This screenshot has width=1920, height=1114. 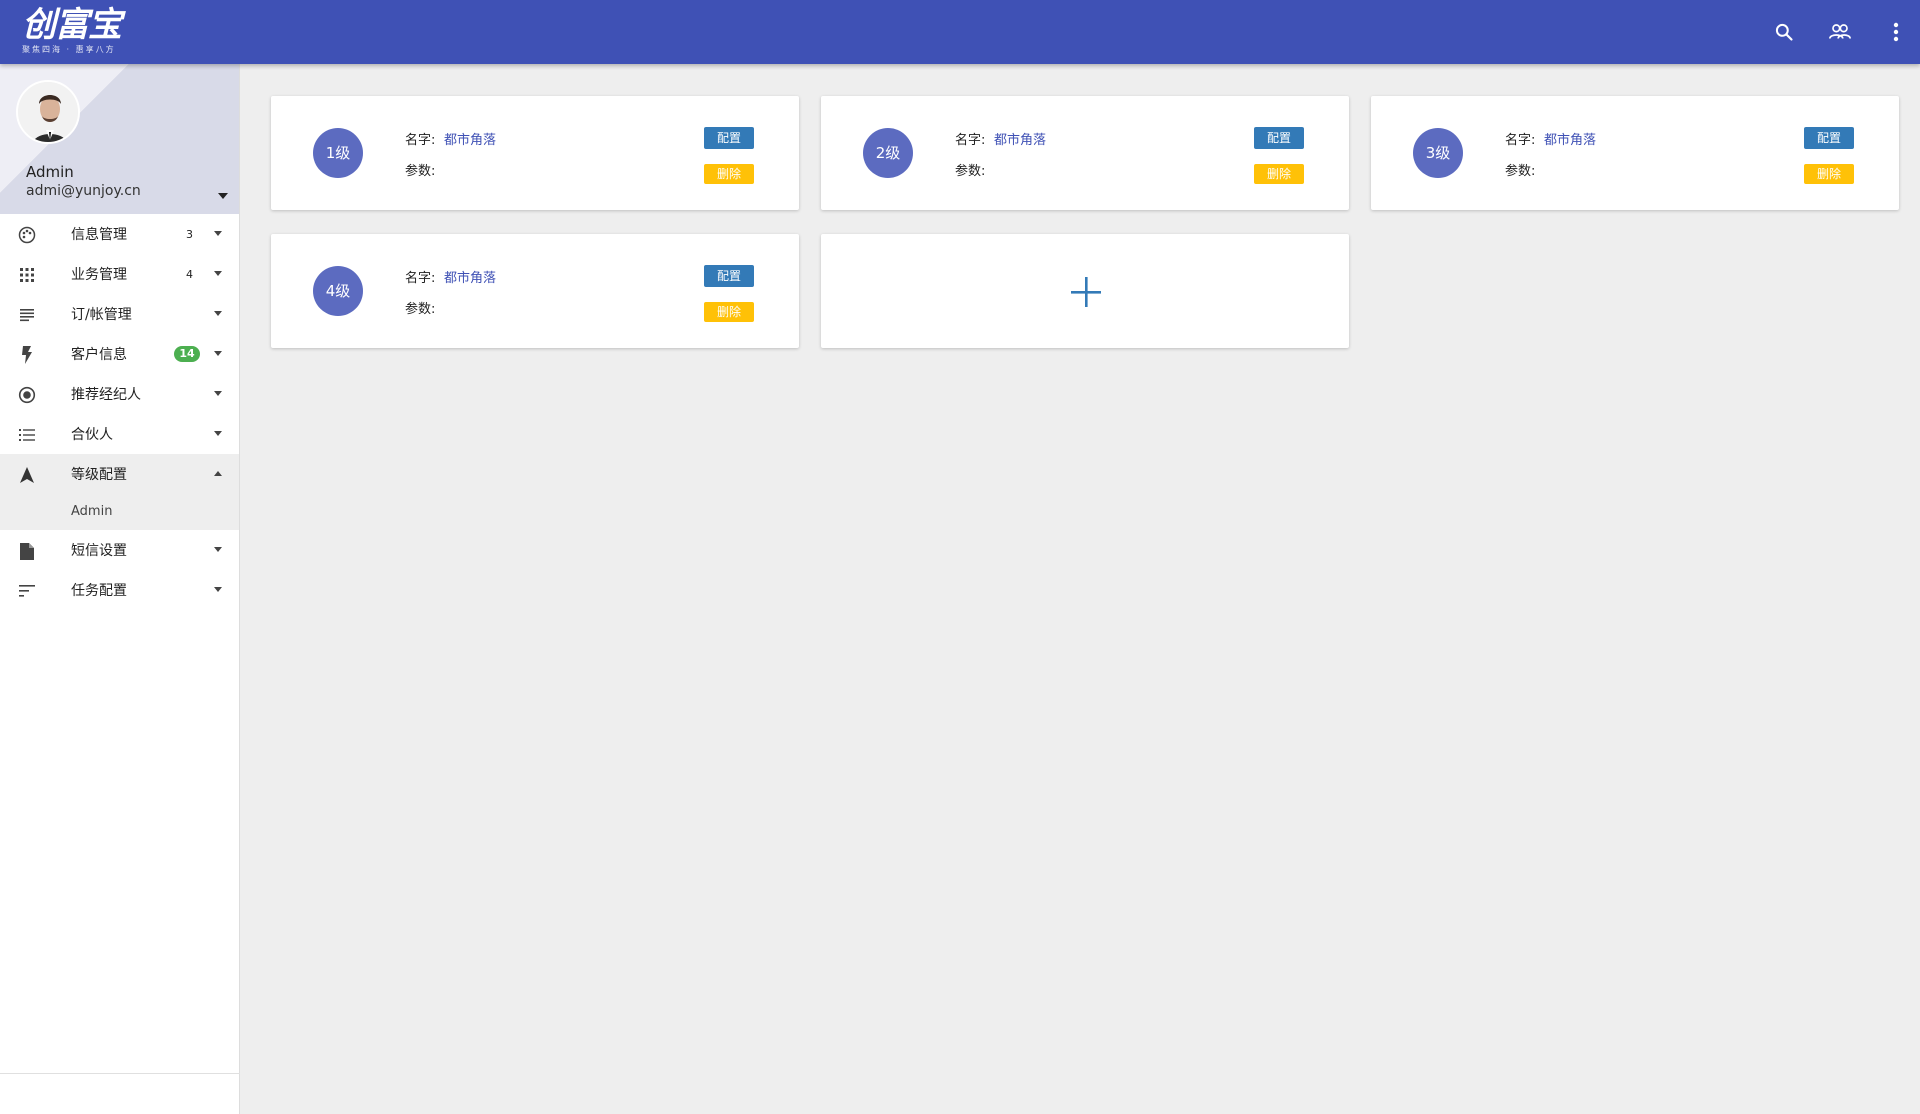 What do you see at coordinates (535, 291) in the screenshot?
I see `level-card: 4级 名字: 都市角落 参数: 配置 删除` at bounding box center [535, 291].